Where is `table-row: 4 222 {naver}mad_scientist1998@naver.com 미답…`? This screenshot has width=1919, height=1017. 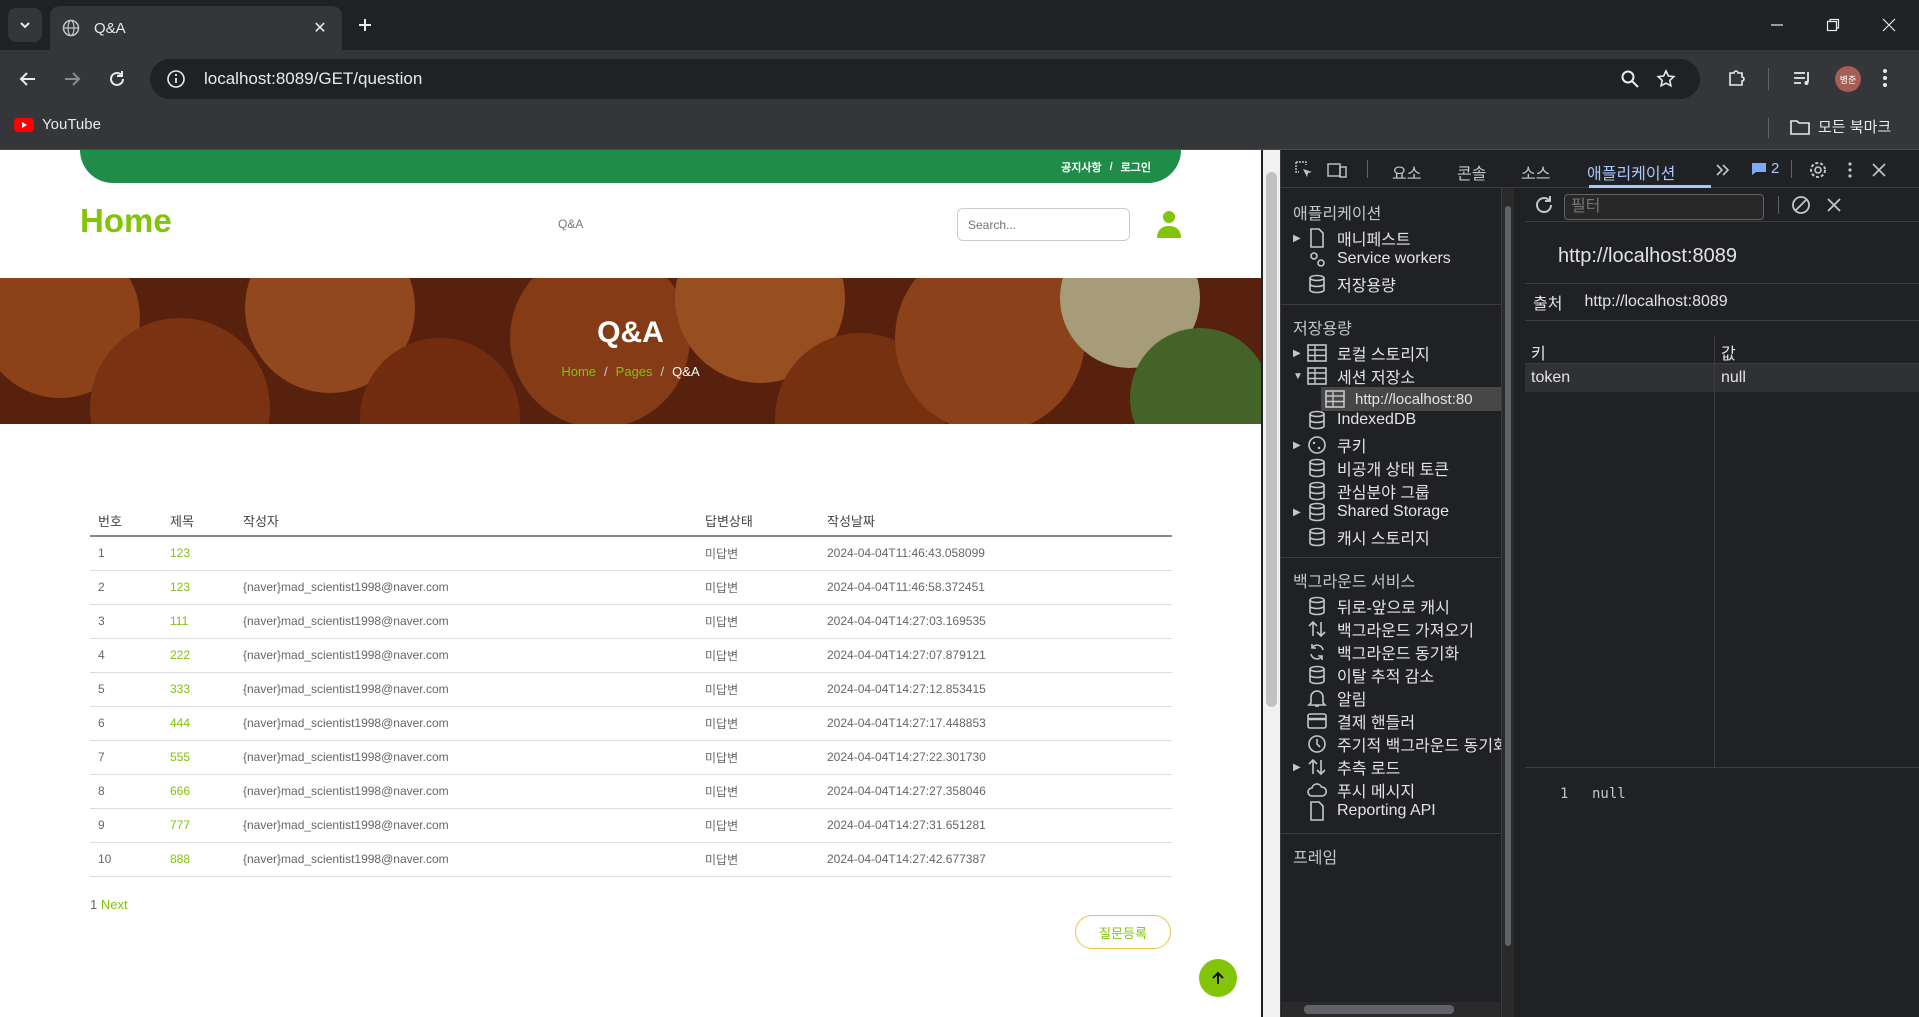 table-row: 4 222 {naver}mad_scientist1998@naver.com 미답… is located at coordinates (631, 655).